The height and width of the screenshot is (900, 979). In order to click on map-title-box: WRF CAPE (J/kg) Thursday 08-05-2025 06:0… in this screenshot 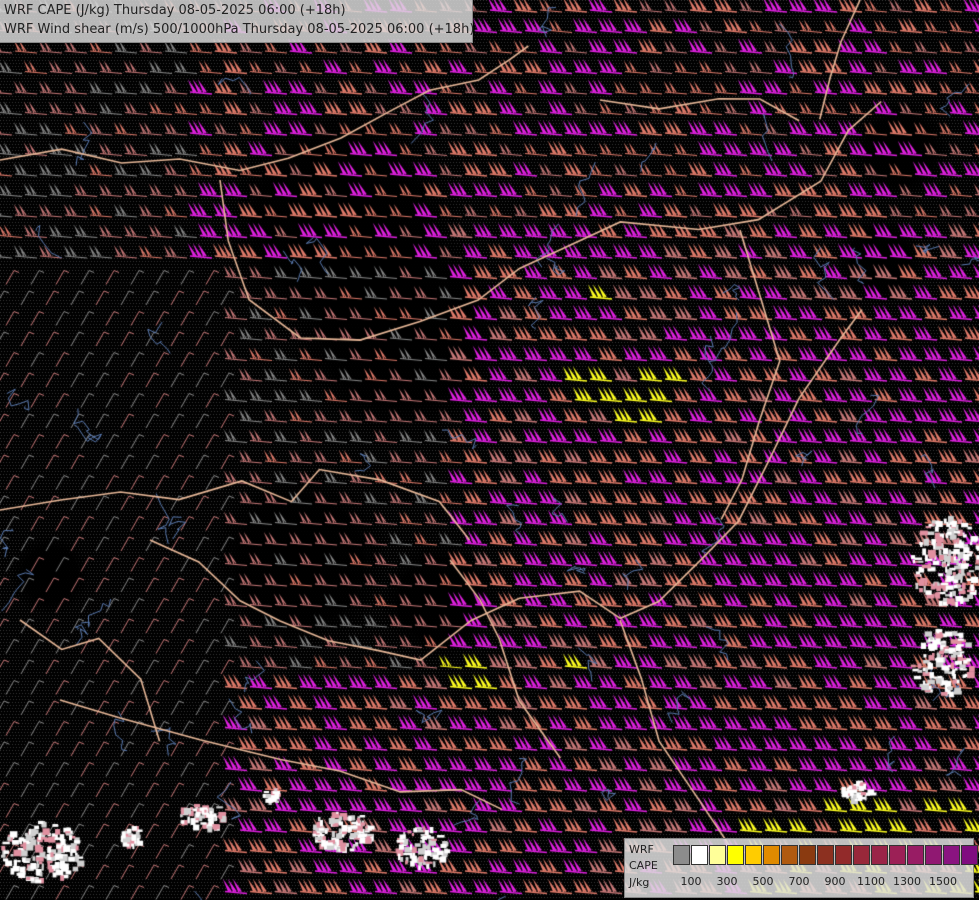, I will do `click(237, 21)`.